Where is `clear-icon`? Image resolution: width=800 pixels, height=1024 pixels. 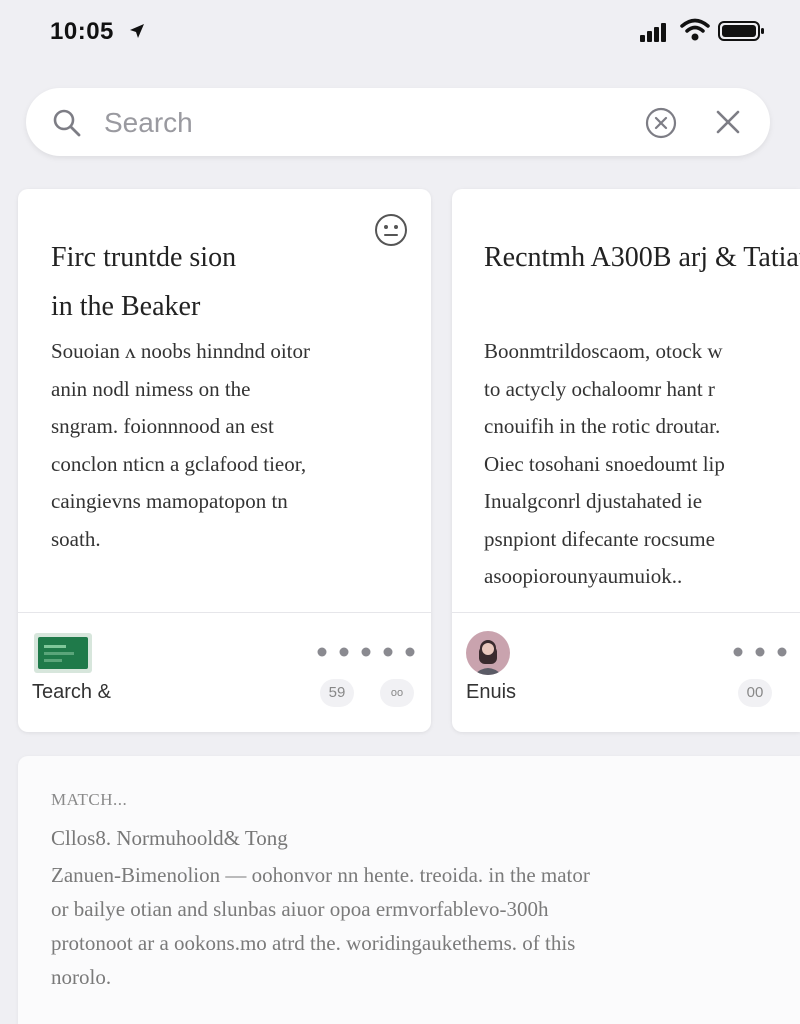
clear-icon is located at coordinates (661, 125).